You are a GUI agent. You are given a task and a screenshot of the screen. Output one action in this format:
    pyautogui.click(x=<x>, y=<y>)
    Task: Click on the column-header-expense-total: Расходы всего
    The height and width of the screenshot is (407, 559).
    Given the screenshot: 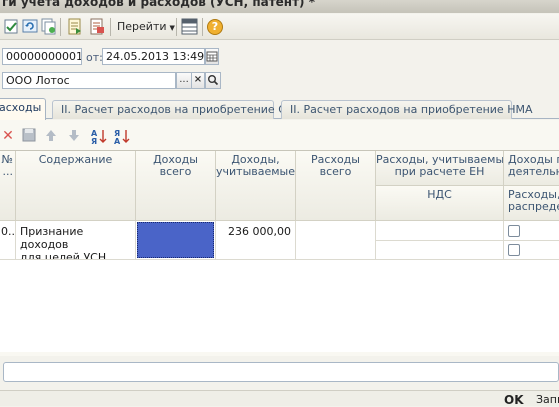 What is the action you would take?
    pyautogui.click(x=336, y=186)
    